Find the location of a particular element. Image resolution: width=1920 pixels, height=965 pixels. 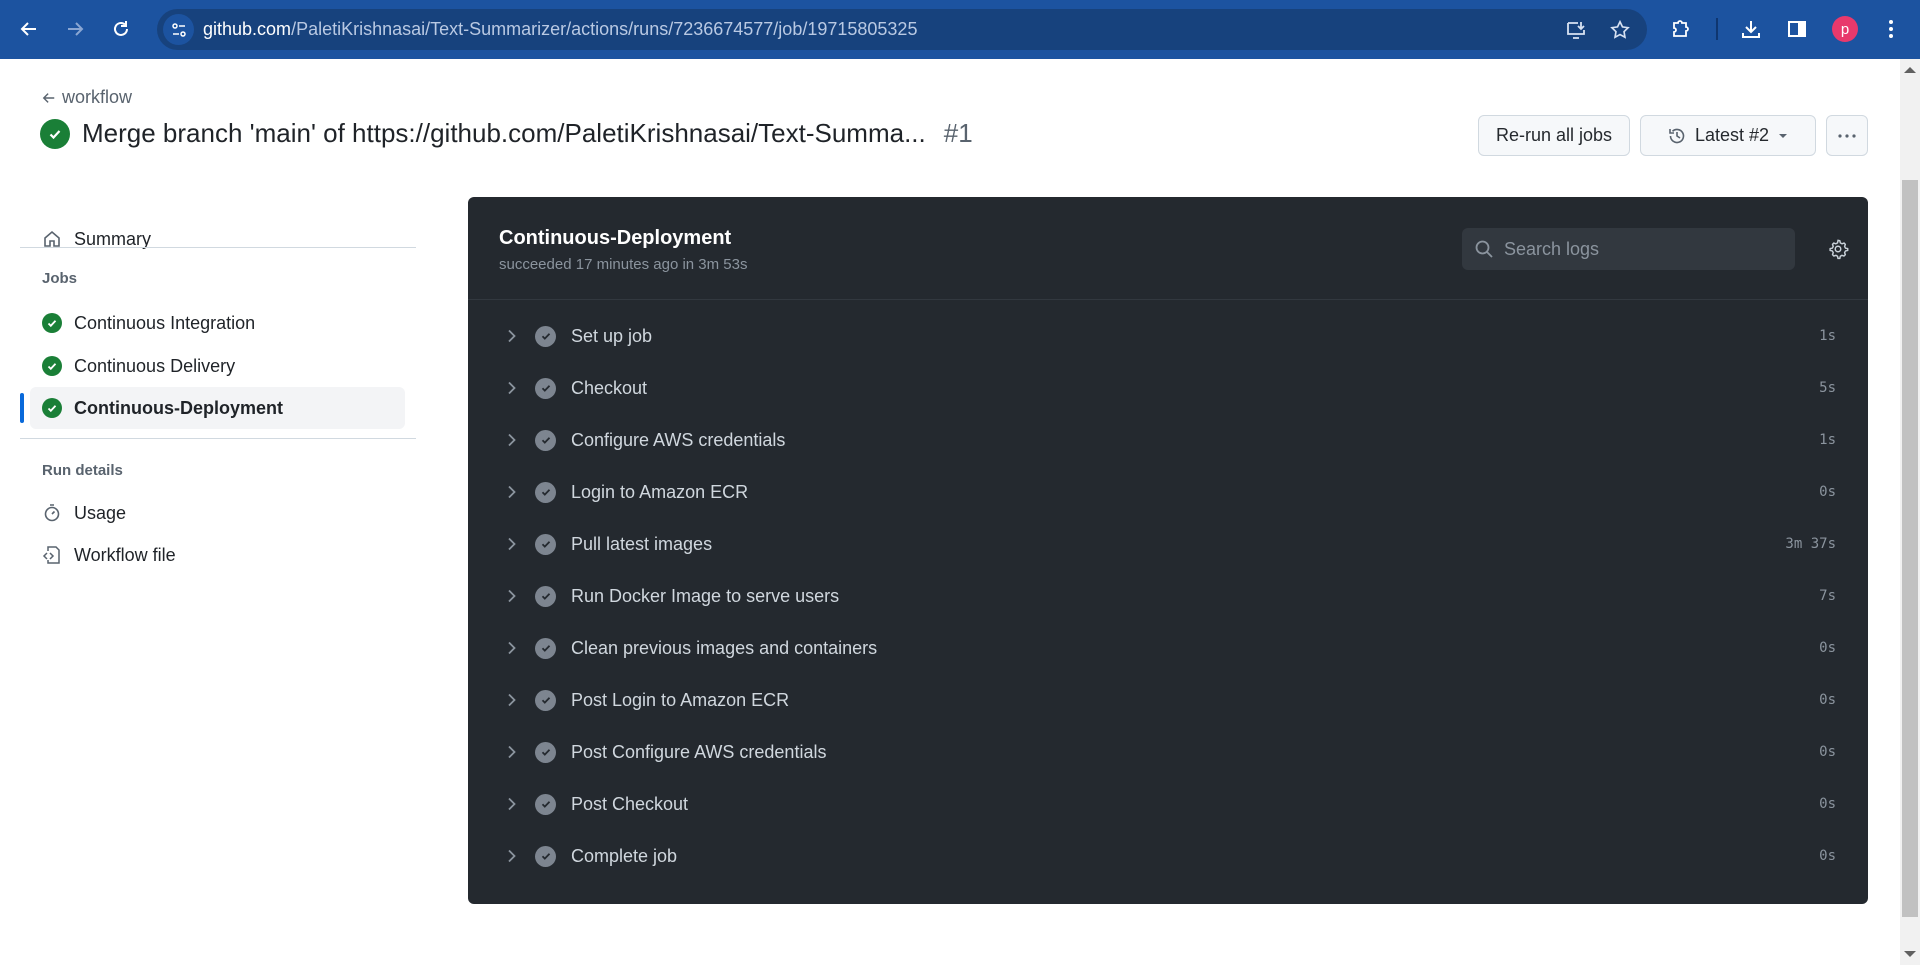

sidebar-item-summary: Summary is located at coordinates (217, 239).